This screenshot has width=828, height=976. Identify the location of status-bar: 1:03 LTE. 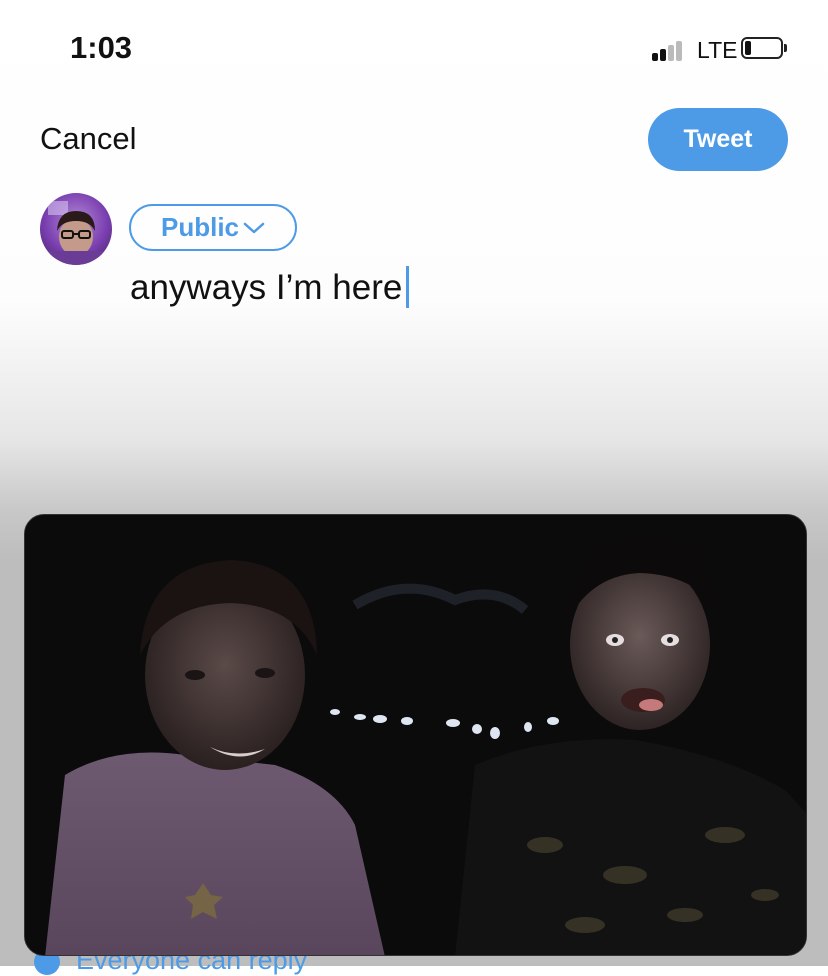
(414, 48).